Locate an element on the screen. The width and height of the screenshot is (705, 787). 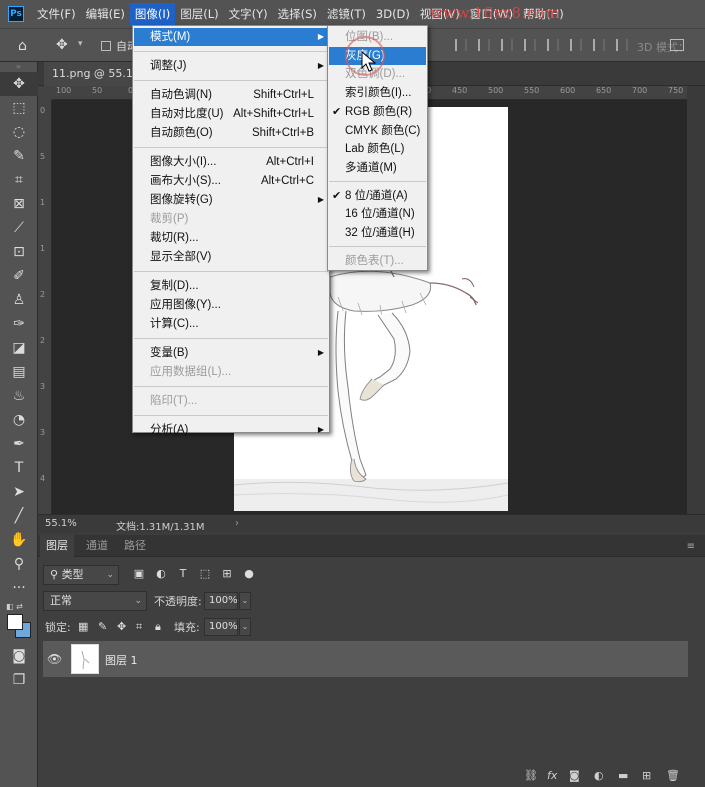
layer-name: 图层 1 is located at coordinates (121, 660).